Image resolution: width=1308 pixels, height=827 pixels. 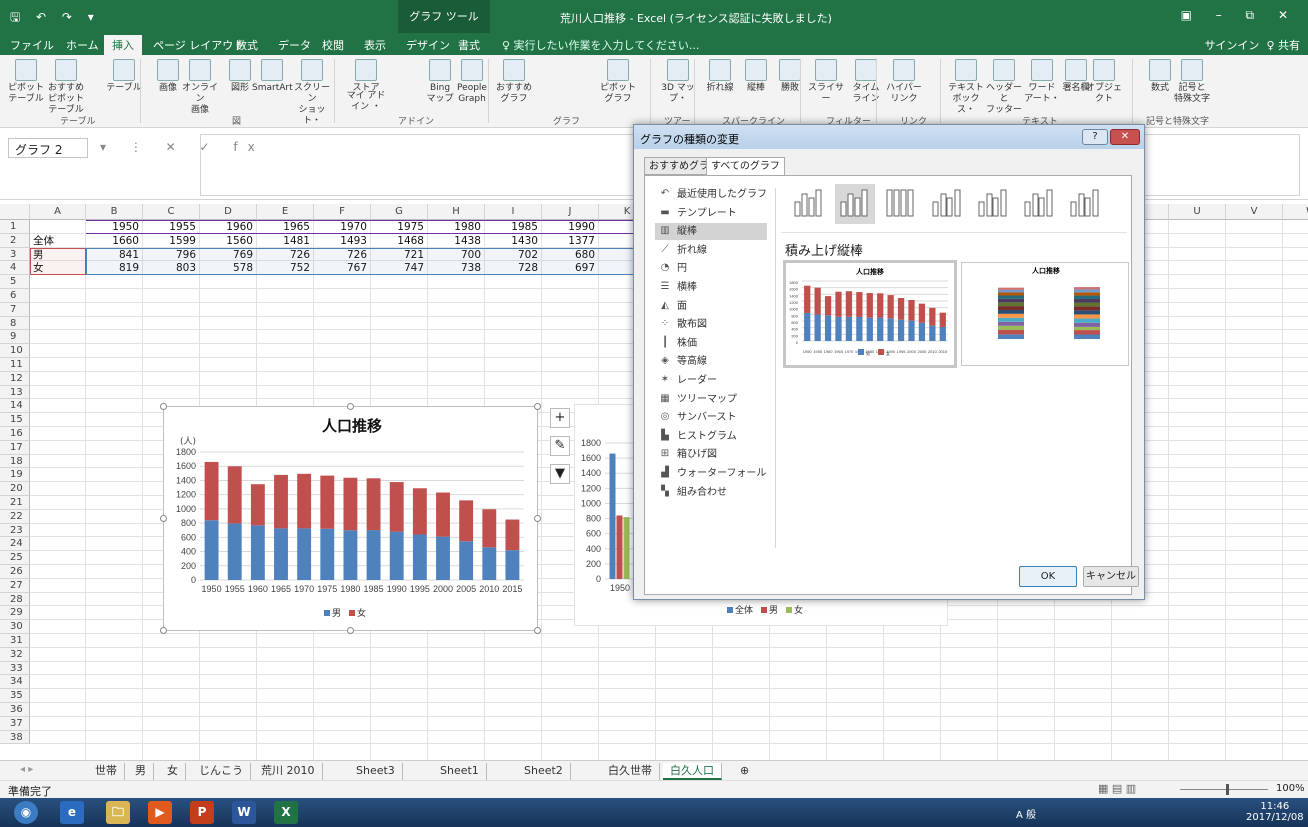 I want to click on row-header: 32, so click(x=15, y=654).